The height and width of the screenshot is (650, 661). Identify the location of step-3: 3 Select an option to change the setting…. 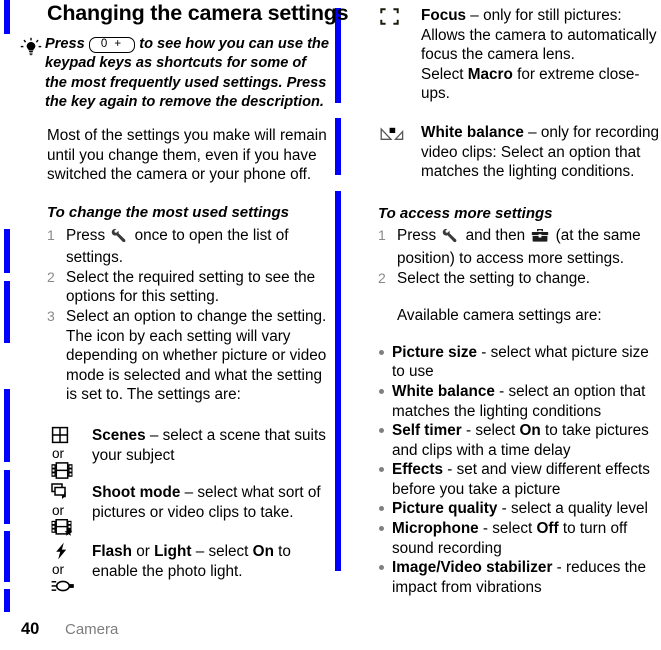
(188, 317).